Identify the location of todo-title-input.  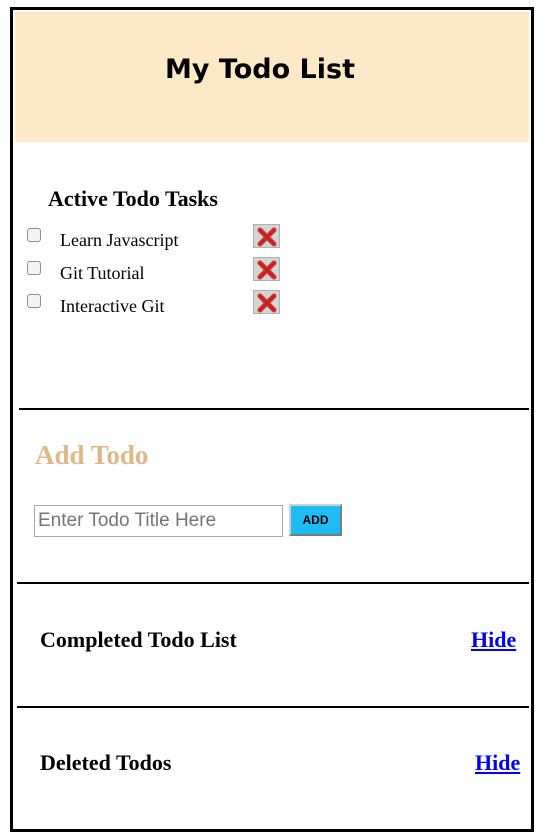
(158, 521).